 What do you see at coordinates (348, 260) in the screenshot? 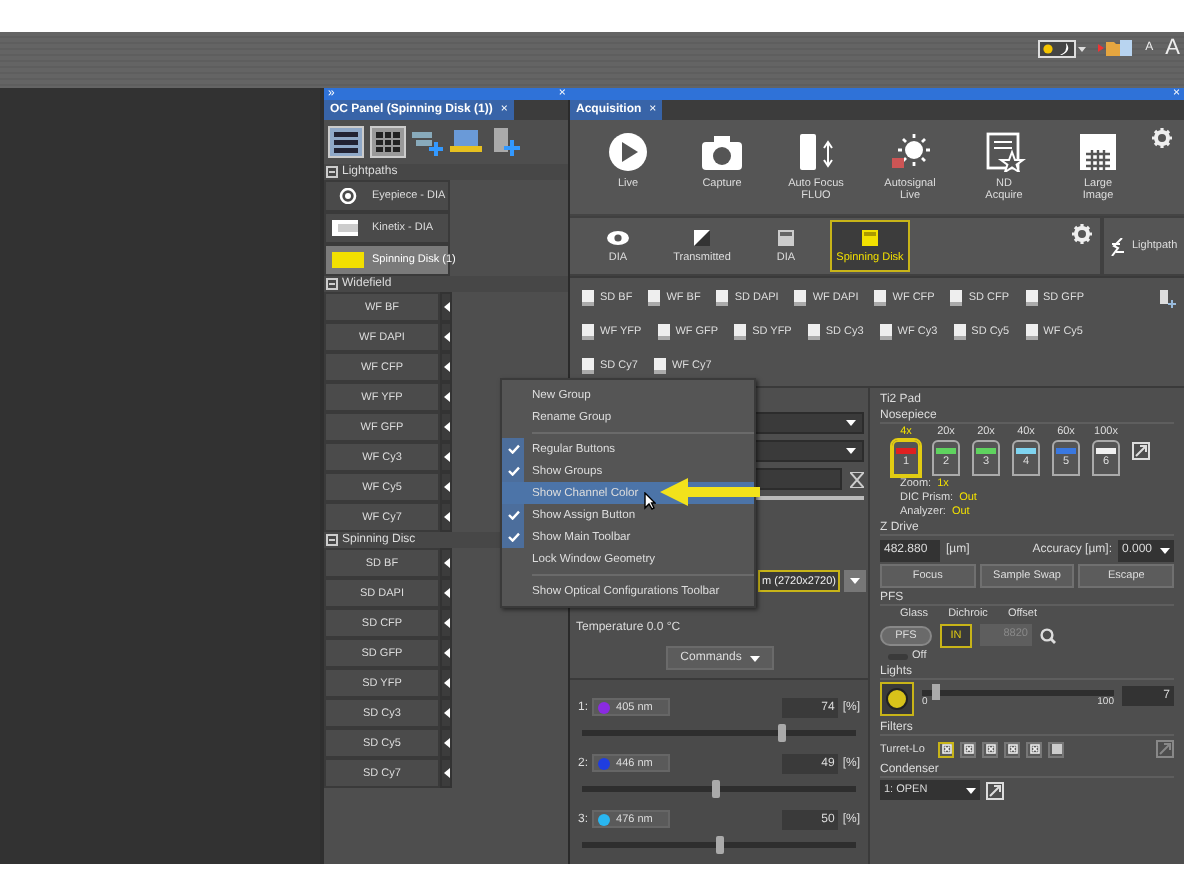
I see `color-swatch-icon` at bounding box center [348, 260].